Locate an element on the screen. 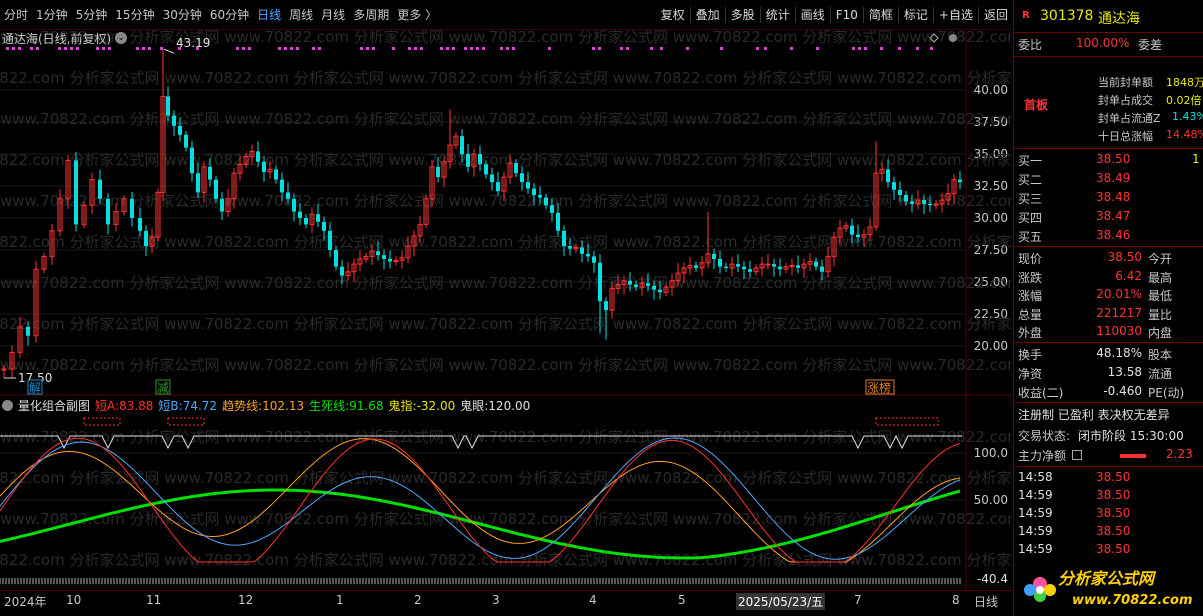  chevron-down-icon is located at coordinates (953, 38).